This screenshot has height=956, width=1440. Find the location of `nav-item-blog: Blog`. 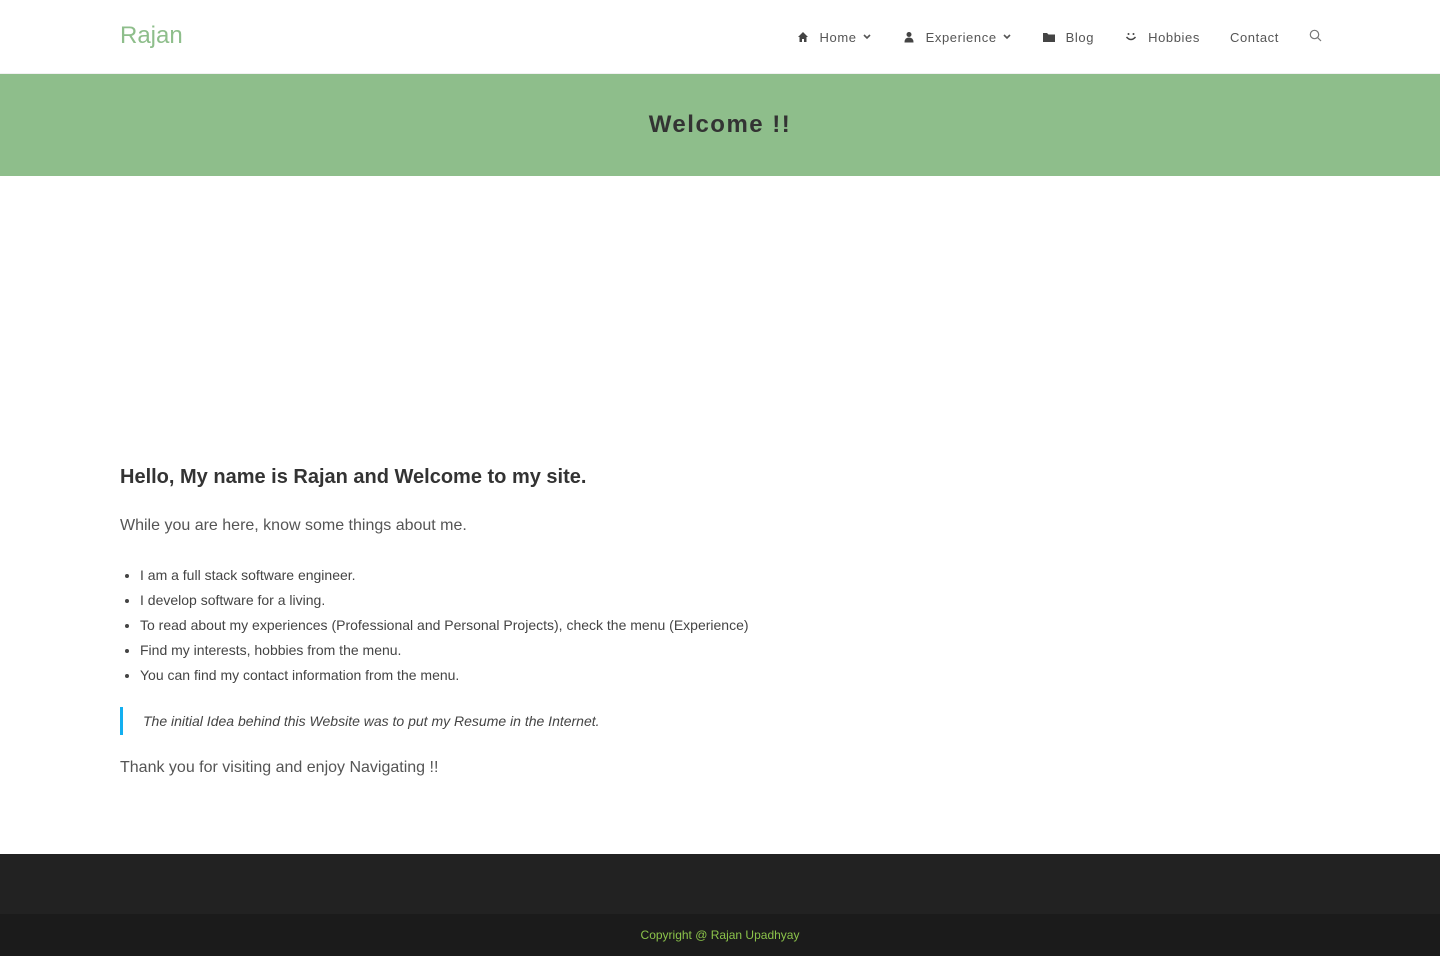

nav-item-blog: Blog is located at coordinates (1068, 37).